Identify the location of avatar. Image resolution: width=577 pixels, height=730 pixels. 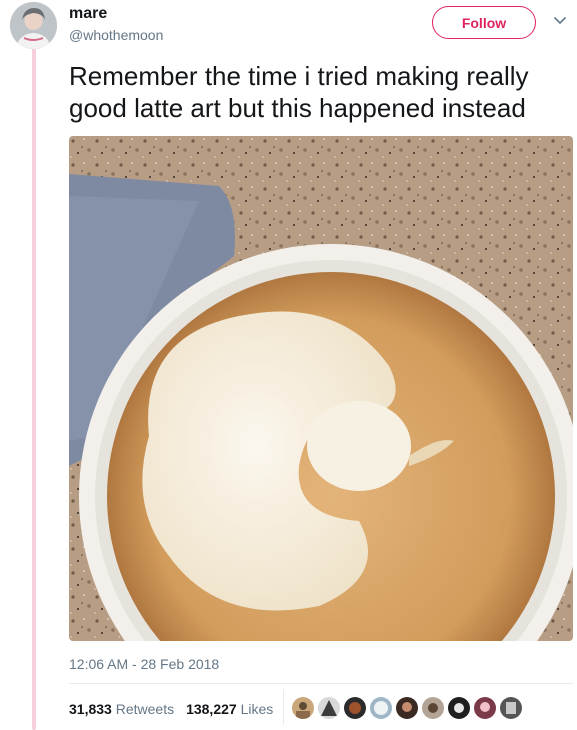
(33, 25).